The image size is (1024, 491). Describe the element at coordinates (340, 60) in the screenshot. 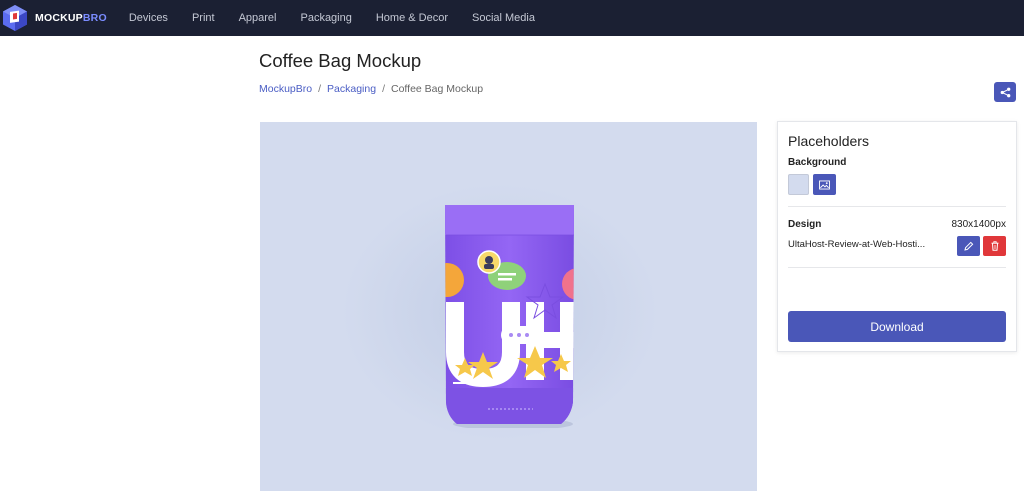

I see `page-title: Coffee Bag Mockup` at that location.